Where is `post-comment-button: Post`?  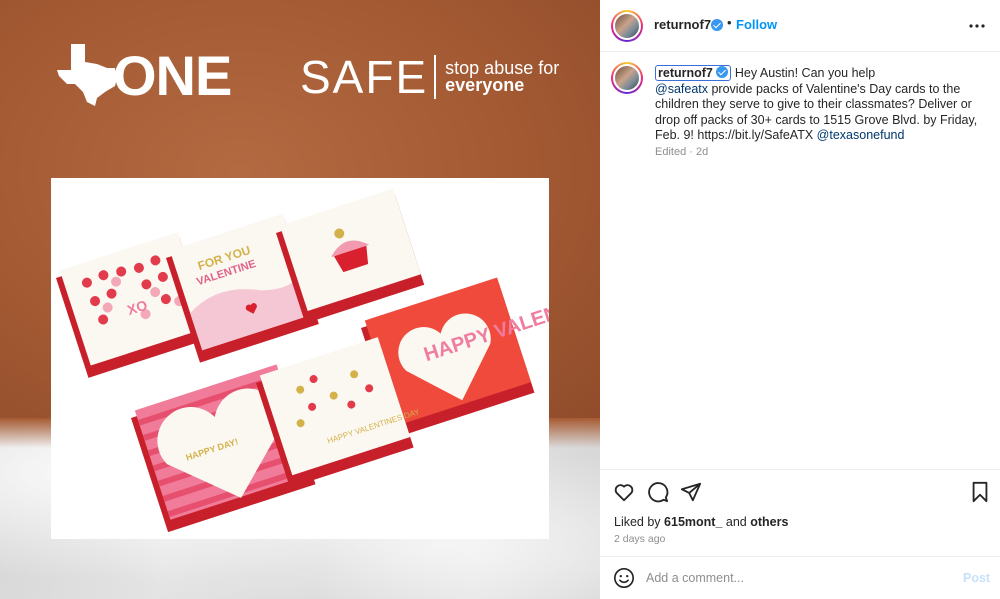 post-comment-button: Post is located at coordinates (976, 578).